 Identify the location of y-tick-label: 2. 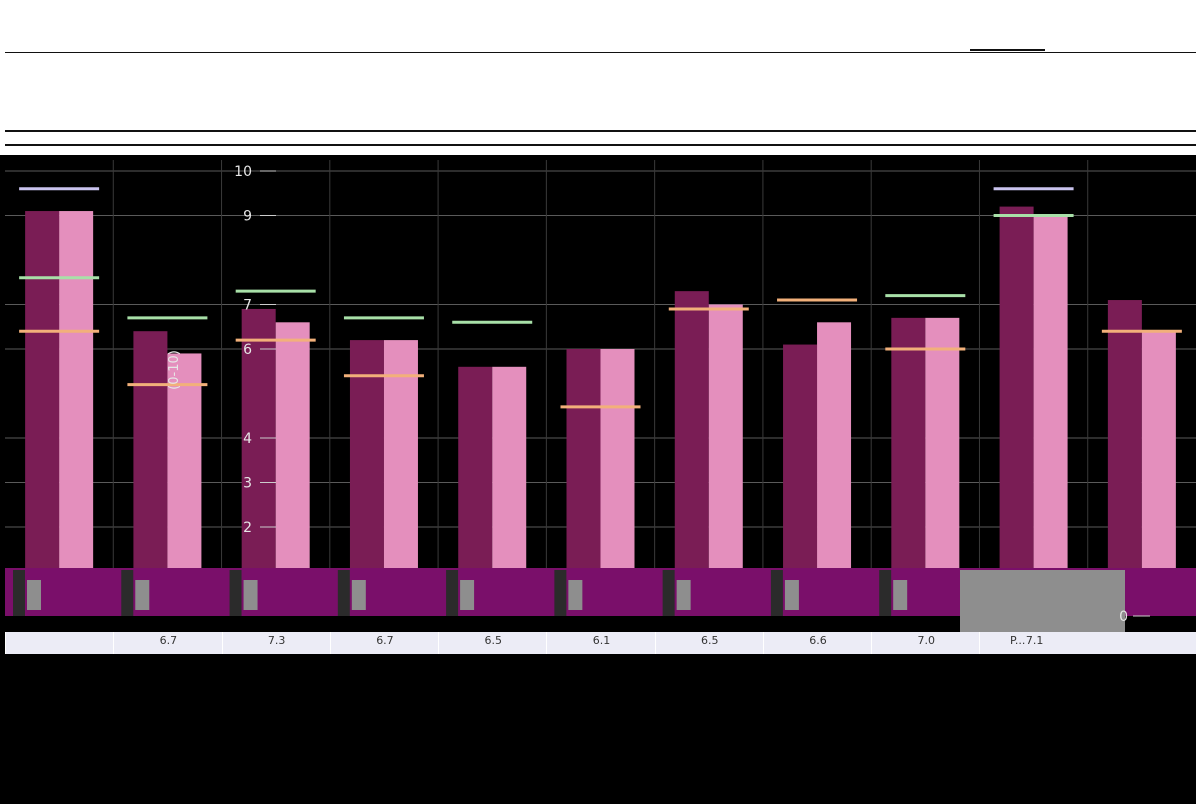
(247, 528).